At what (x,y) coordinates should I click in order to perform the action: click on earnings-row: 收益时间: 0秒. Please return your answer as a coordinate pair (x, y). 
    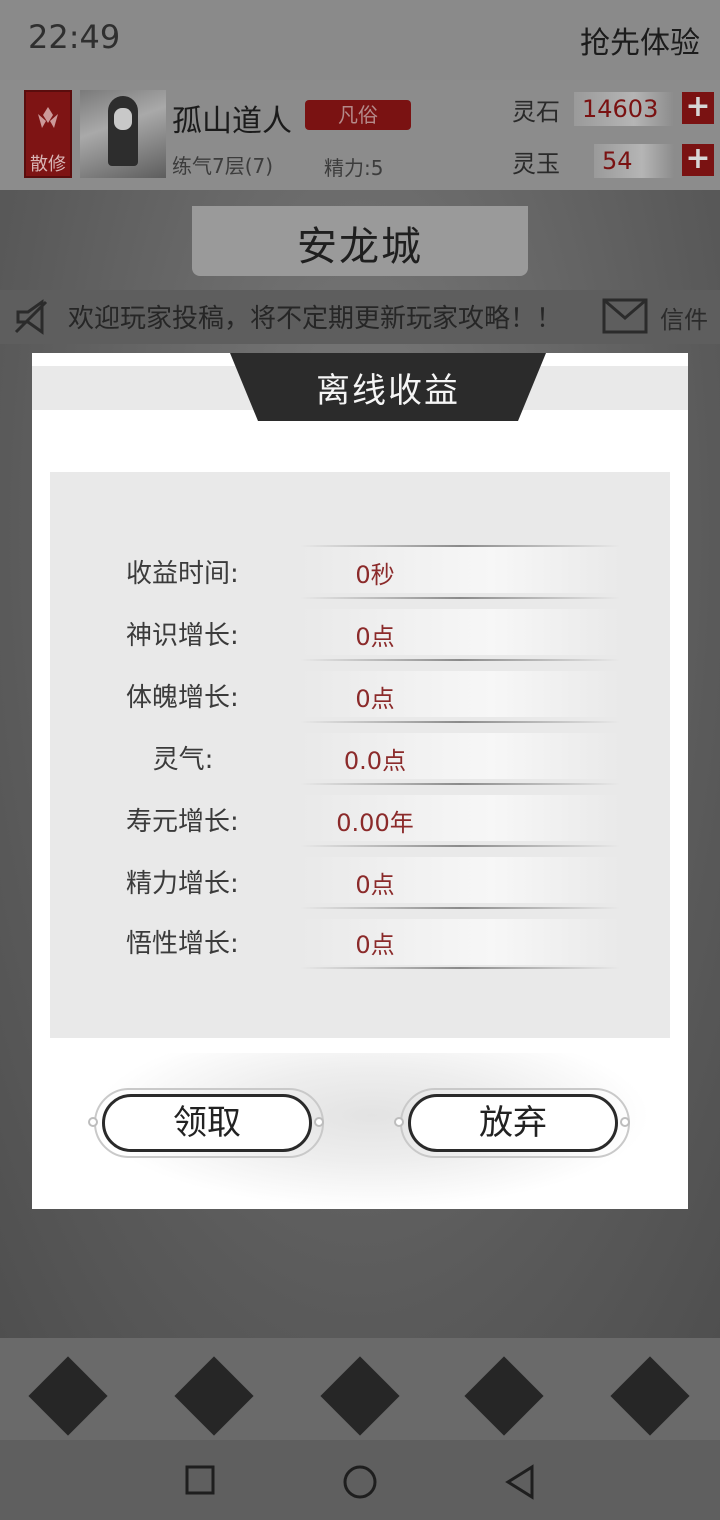
    Looking at the image, I should click on (360, 570).